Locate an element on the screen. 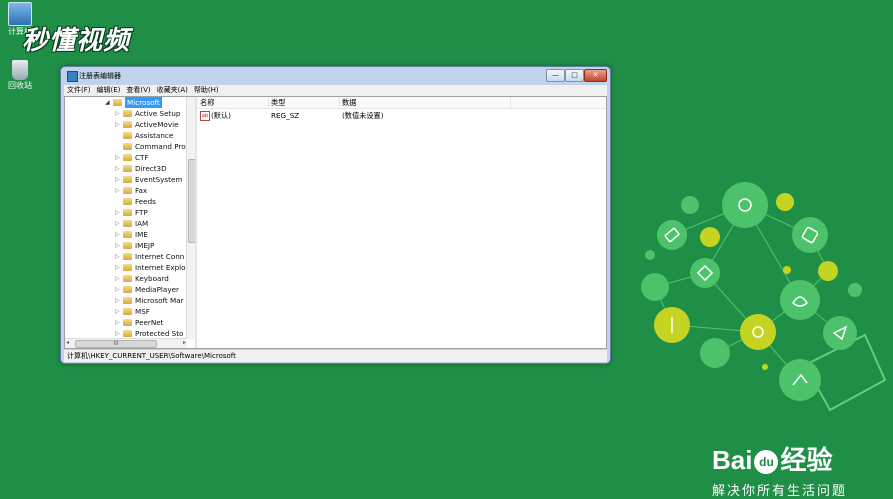 The height and width of the screenshot is (499, 893). desktop-icon-recycle-bin: 回收站 is located at coordinates (20, 75).